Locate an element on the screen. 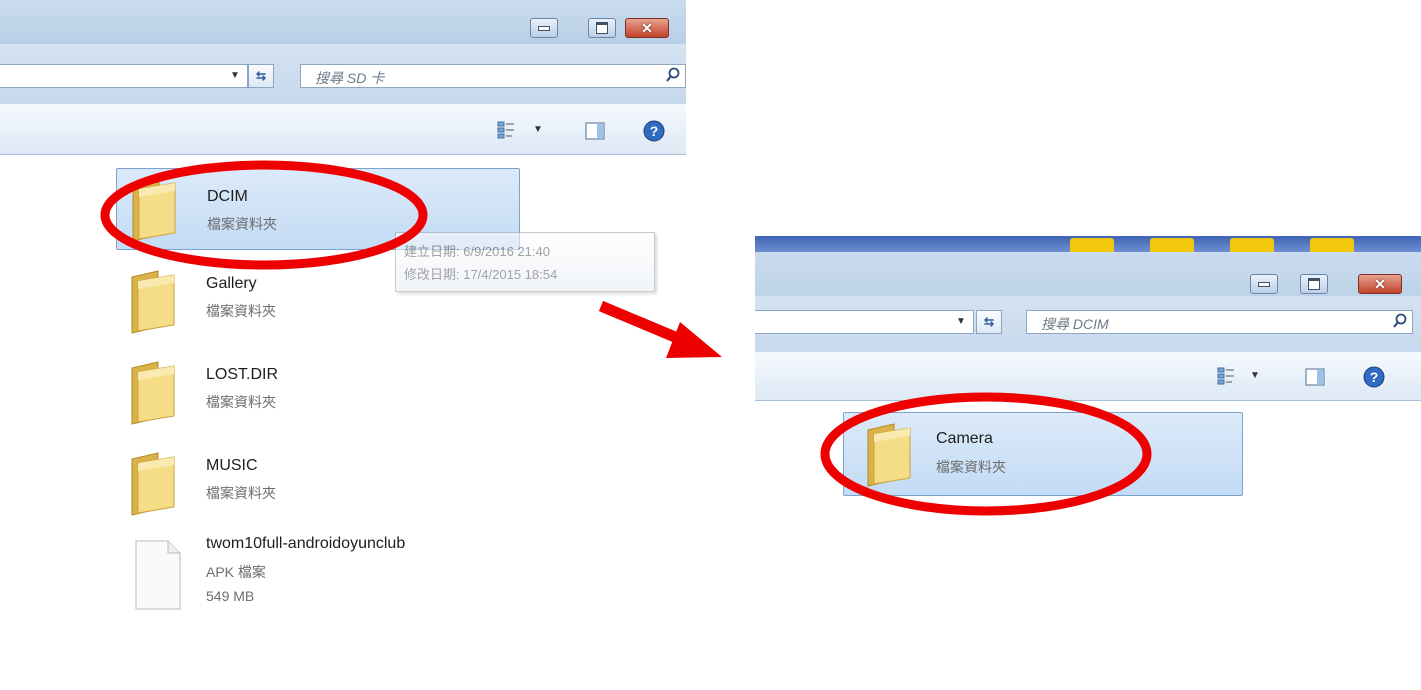 The height and width of the screenshot is (690, 1421). file-size: 549 MB is located at coordinates (230, 596).